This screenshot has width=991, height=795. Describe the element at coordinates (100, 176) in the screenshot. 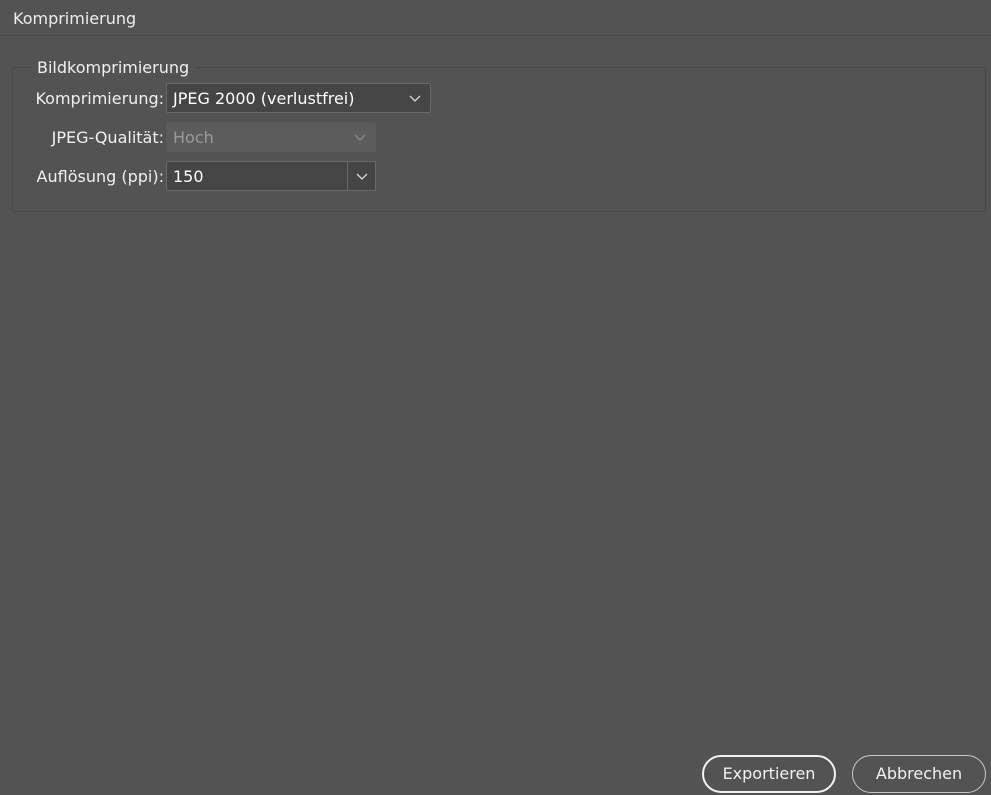

I see `resolution-label: Auflösung (ppi):` at that location.